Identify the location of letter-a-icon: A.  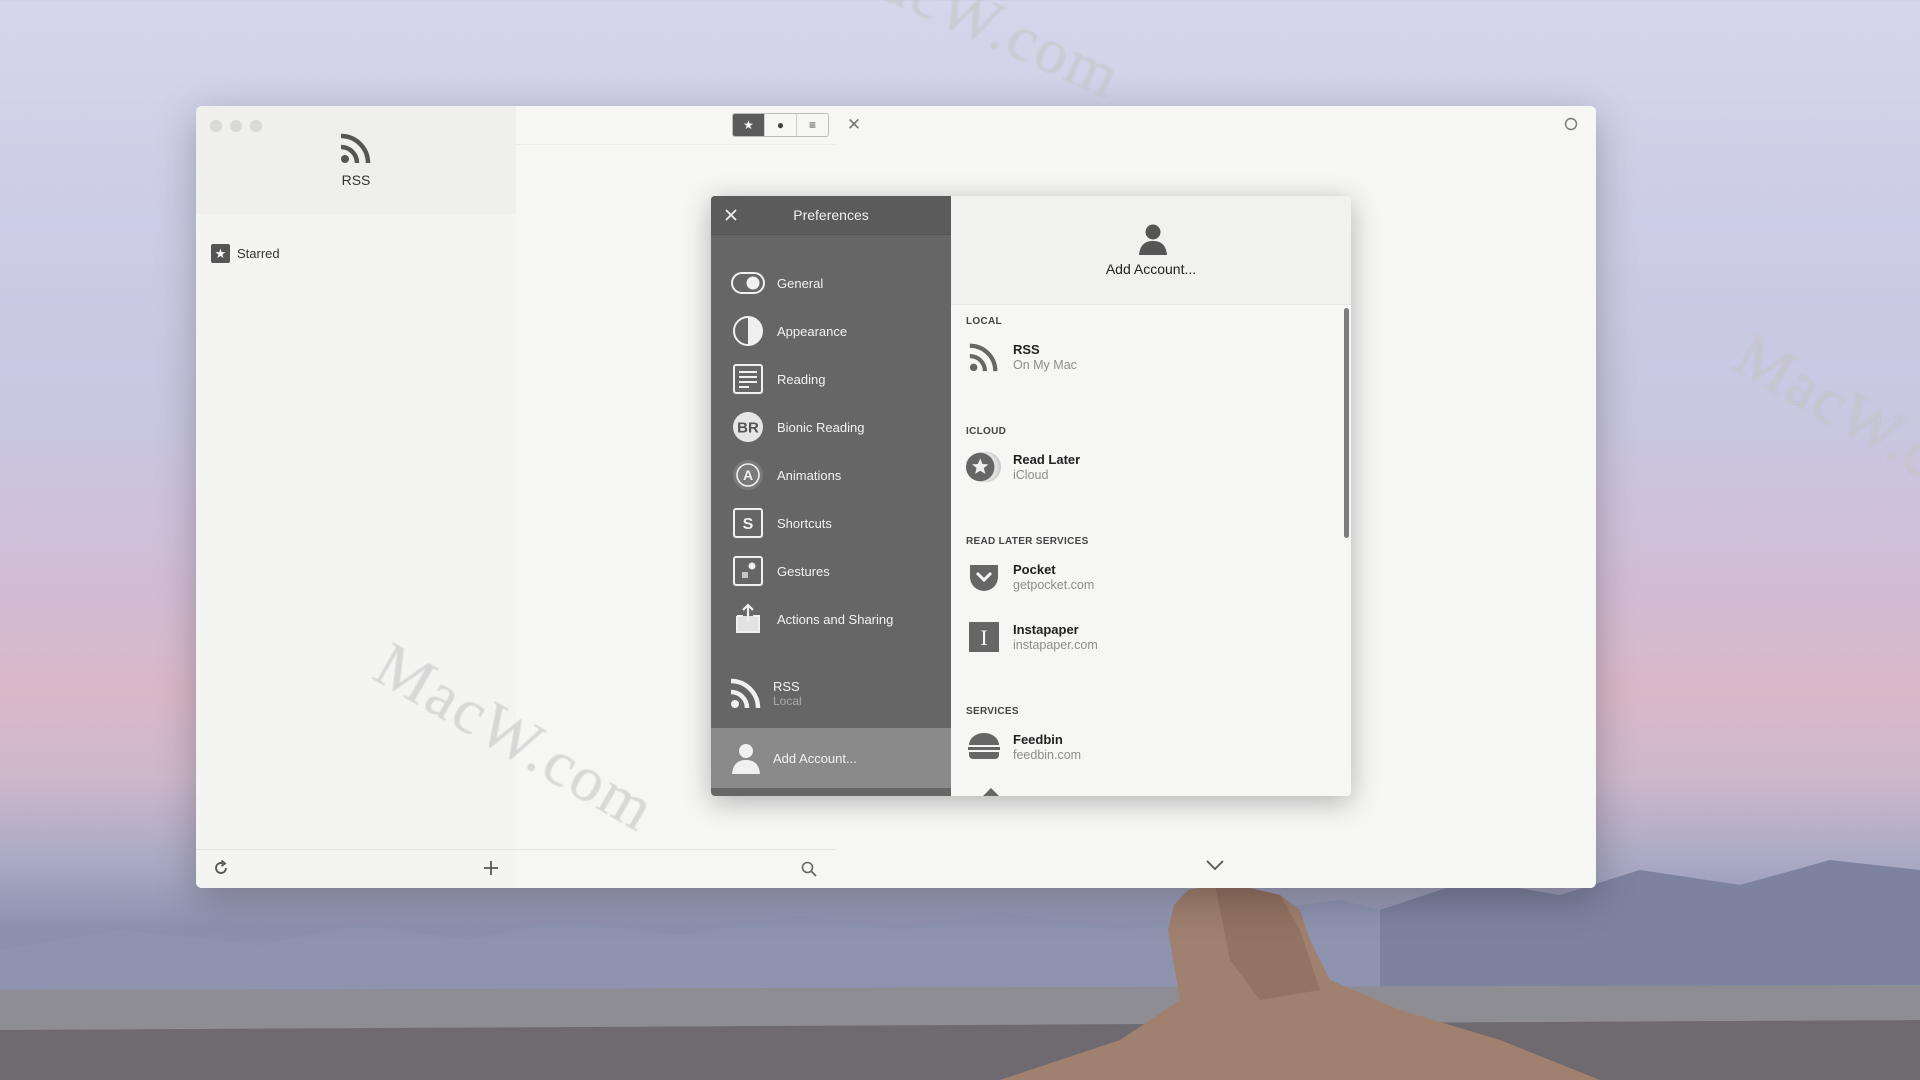
(748, 475).